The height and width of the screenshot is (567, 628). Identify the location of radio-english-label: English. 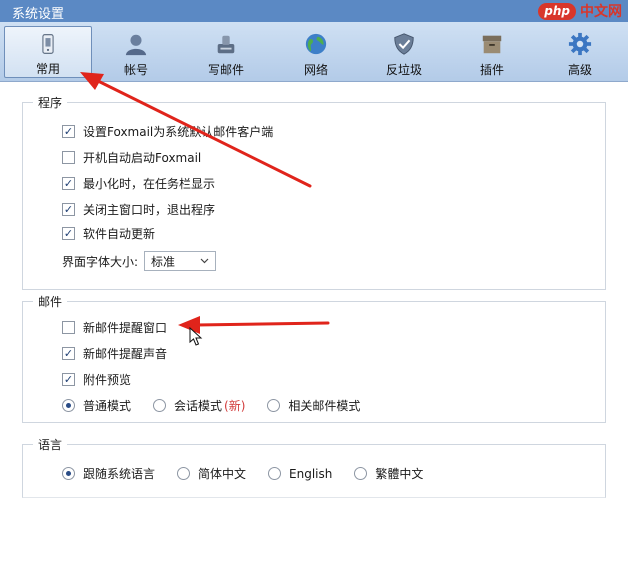
(311, 473).